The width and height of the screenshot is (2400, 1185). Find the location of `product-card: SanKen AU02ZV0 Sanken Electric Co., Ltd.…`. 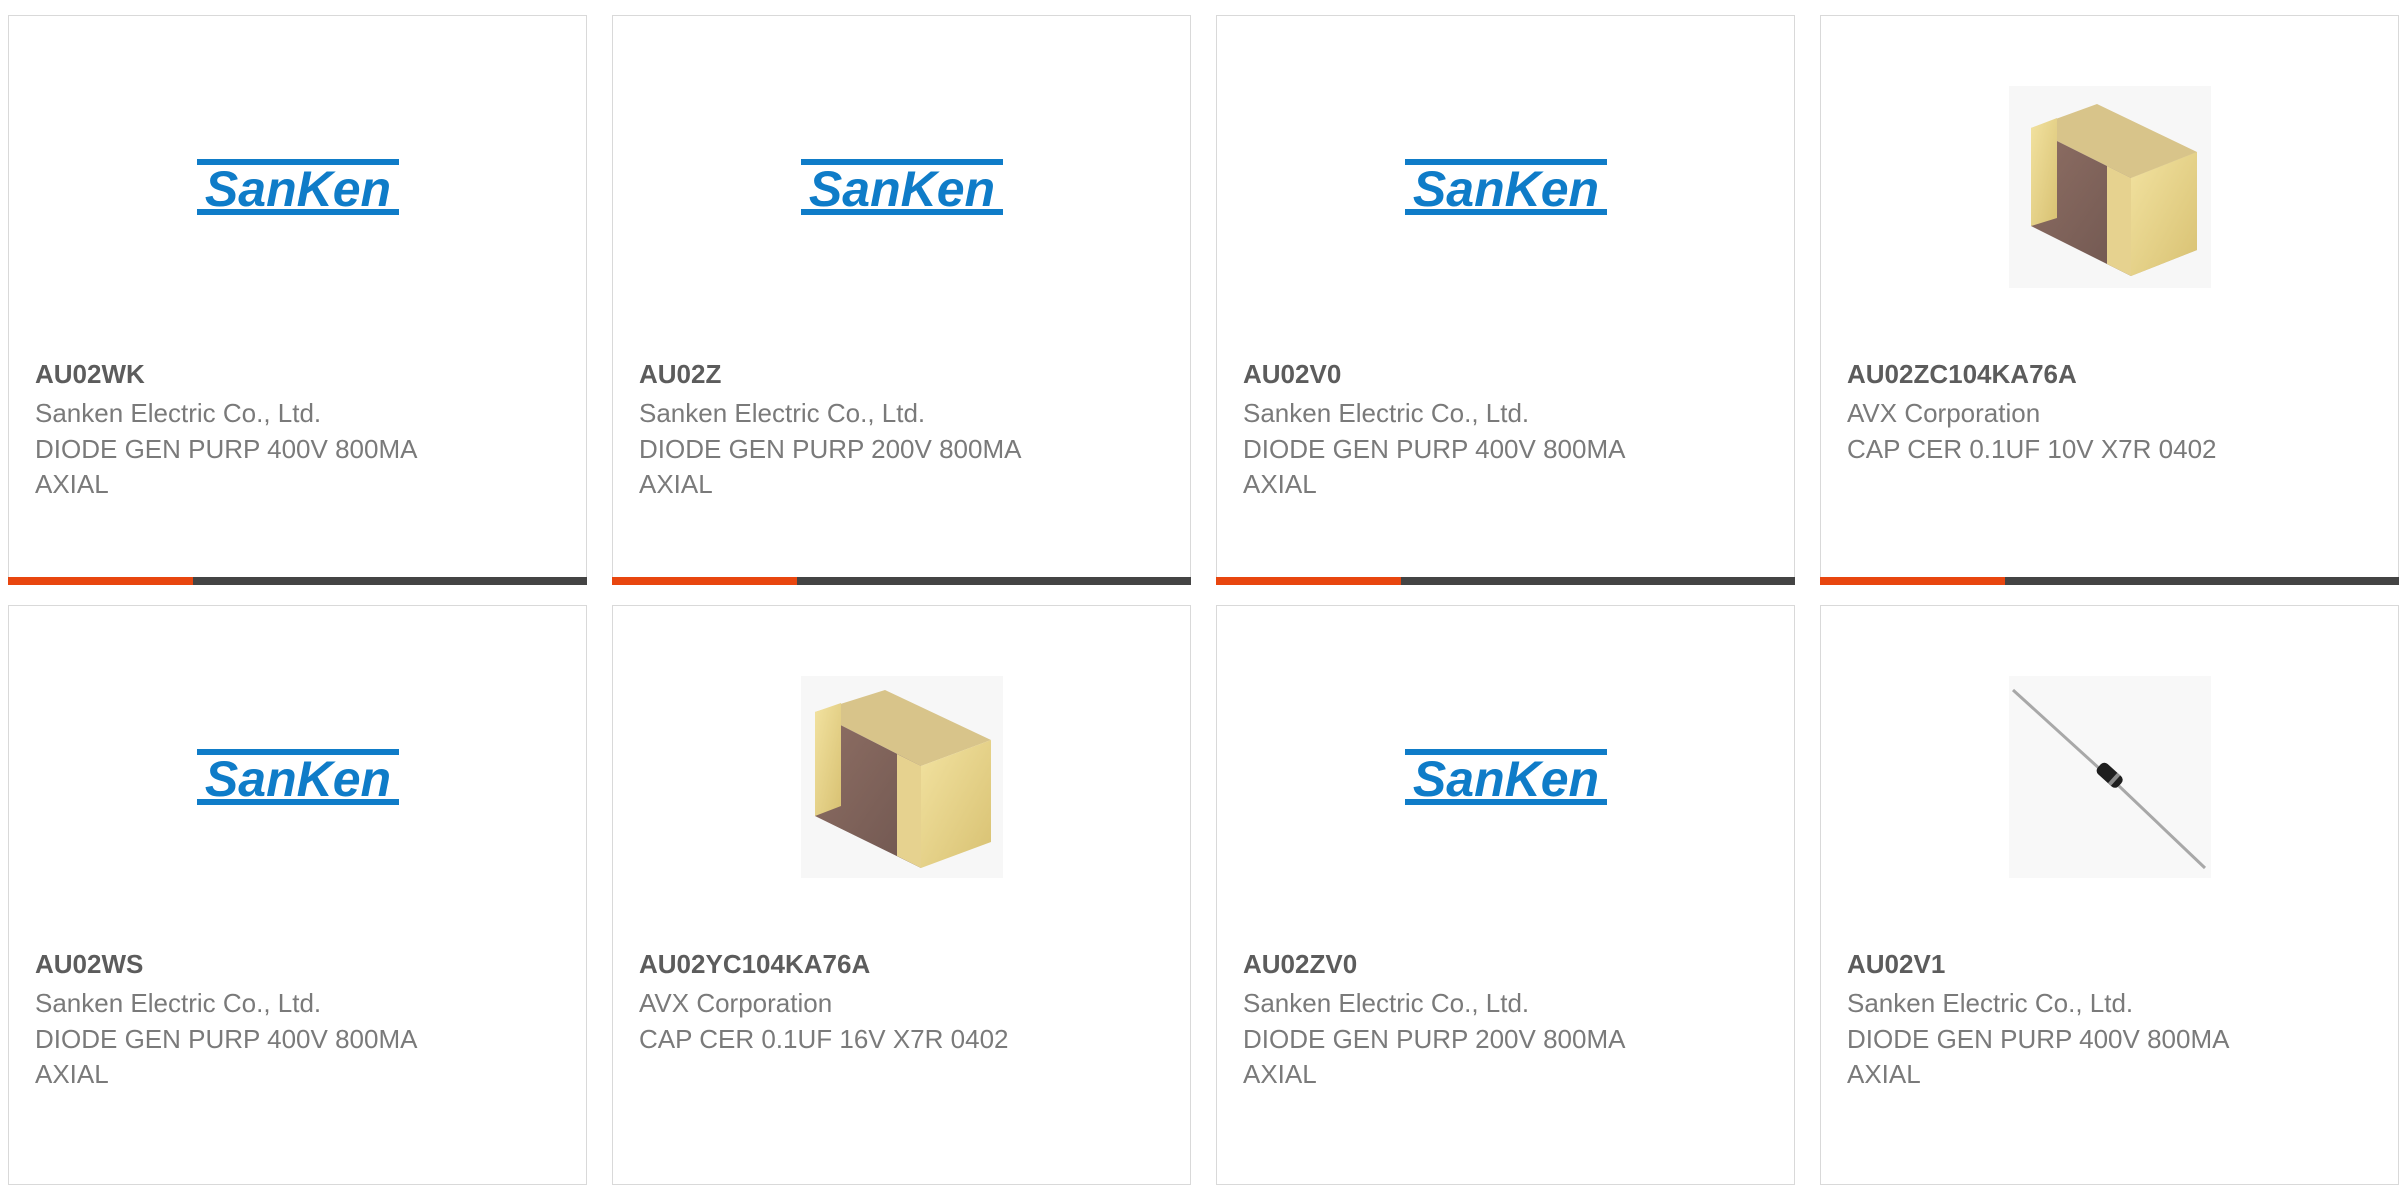

product-card: SanKen AU02ZV0 Sanken Electric Co., Ltd.… is located at coordinates (1505, 895).